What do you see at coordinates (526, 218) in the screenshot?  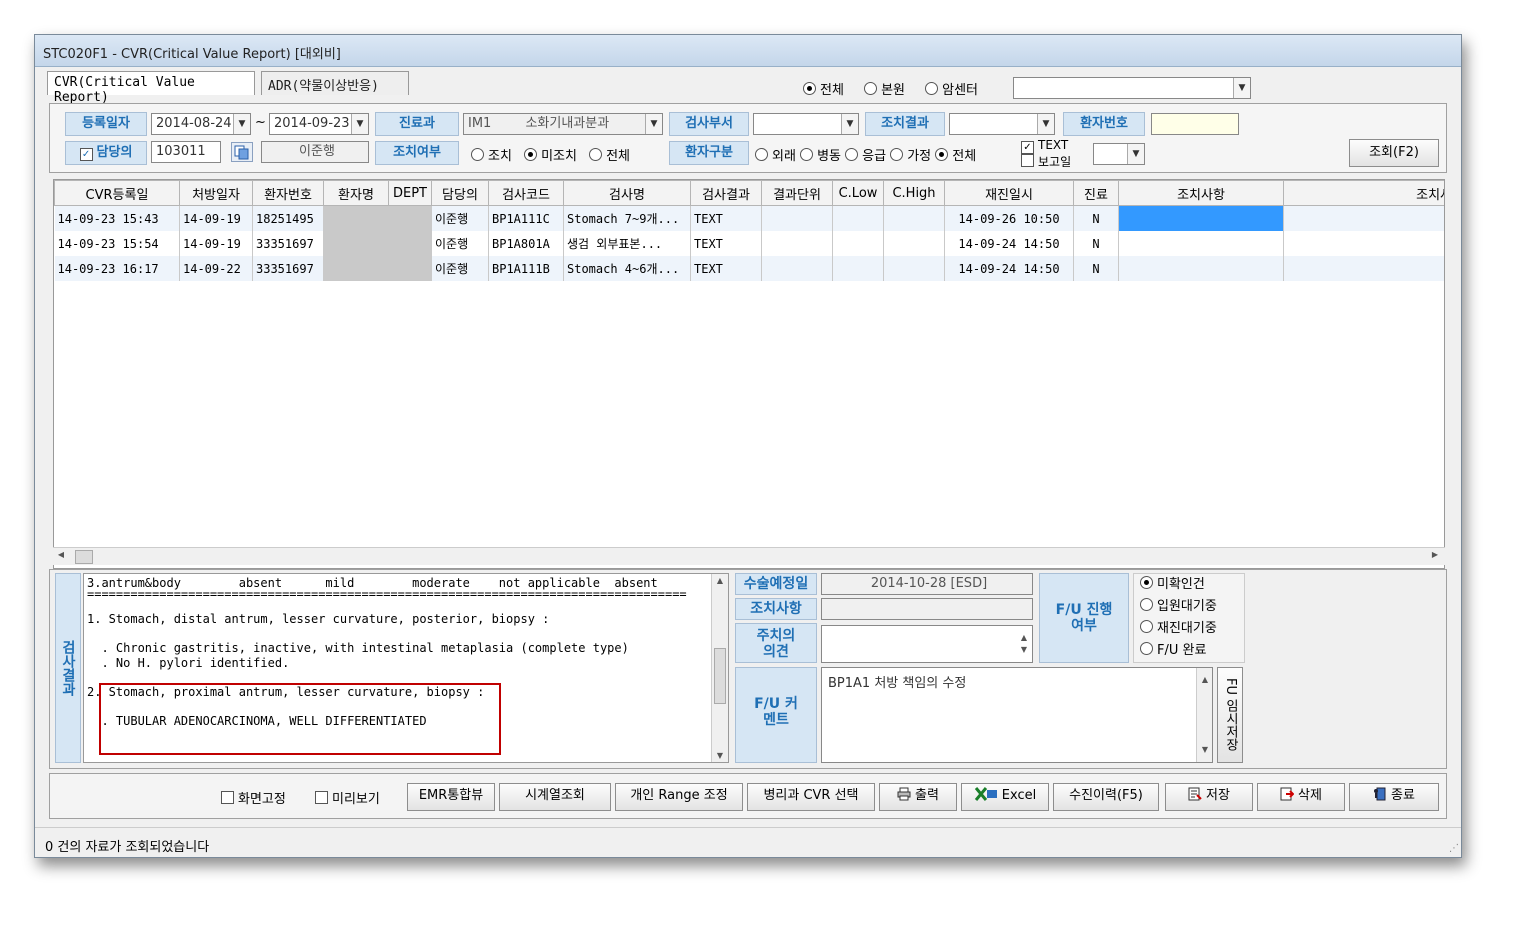 I see `table-cell: BP1A111C` at bounding box center [526, 218].